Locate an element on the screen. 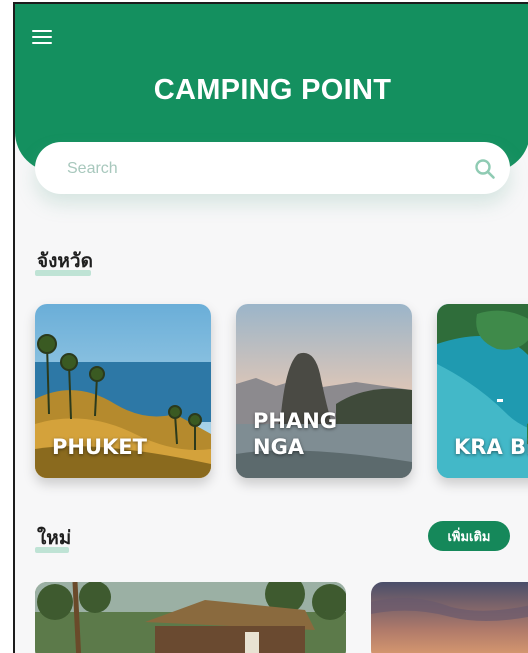  campsite-image is located at coordinates (190, 617).